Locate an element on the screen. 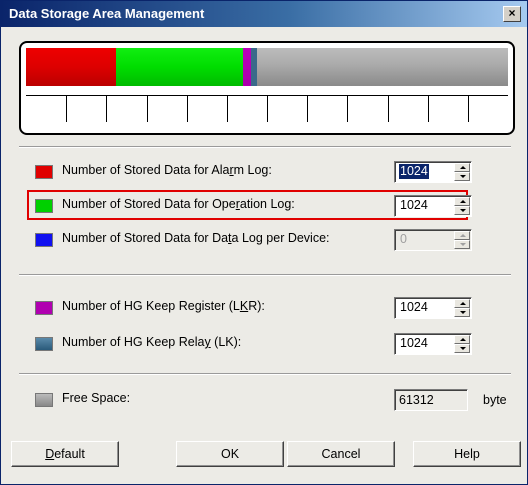 Image resolution: width=528 pixels, height=485 pixels. operation-log-label: Number of Stored Data for Operation Log: is located at coordinates (178, 204).